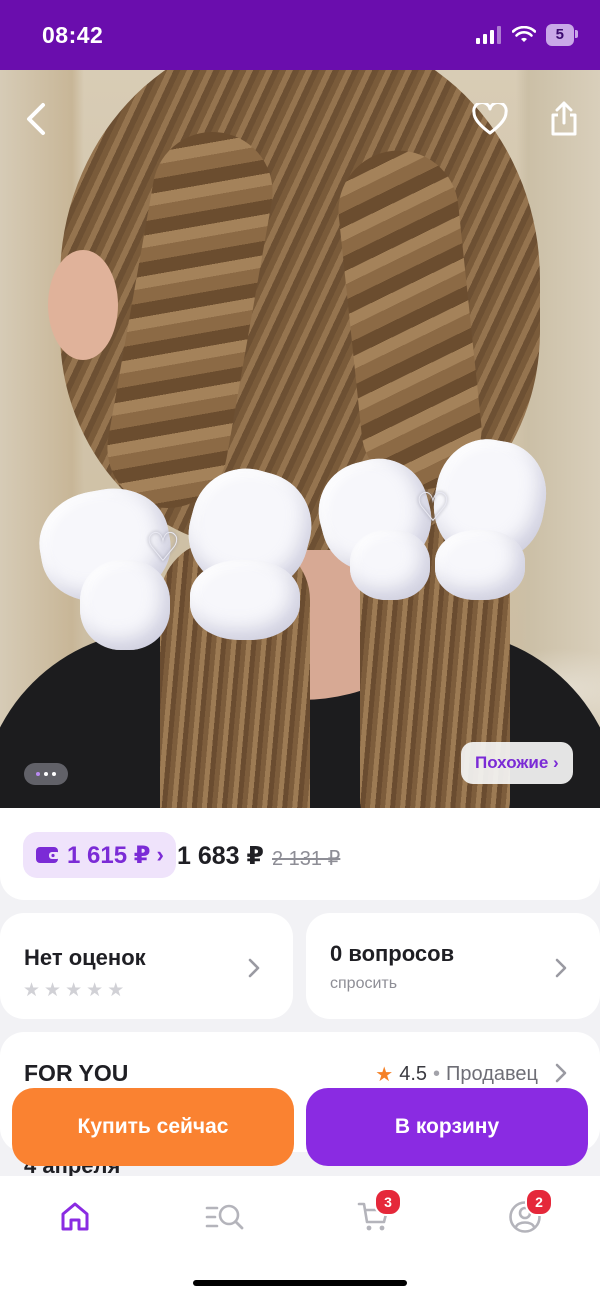 This screenshot has width=600, height=1297. Describe the element at coordinates (306, 859) in the screenshot. I see `old-price: 2 131 ₽` at that location.